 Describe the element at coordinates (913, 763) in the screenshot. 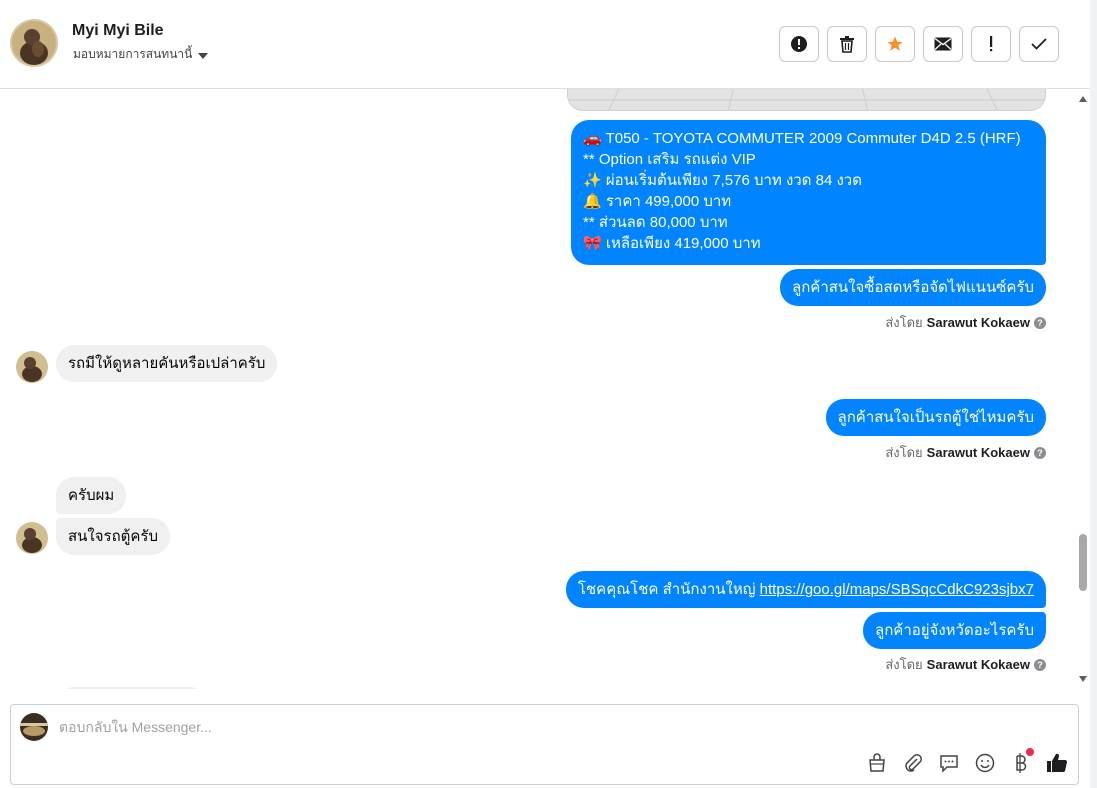

I see `paperclip-icon` at that location.